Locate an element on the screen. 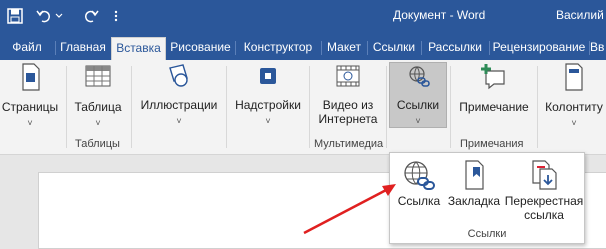 The height and width of the screenshot is (249, 606). hyperlink-button: Ссылка is located at coordinates (419, 183).